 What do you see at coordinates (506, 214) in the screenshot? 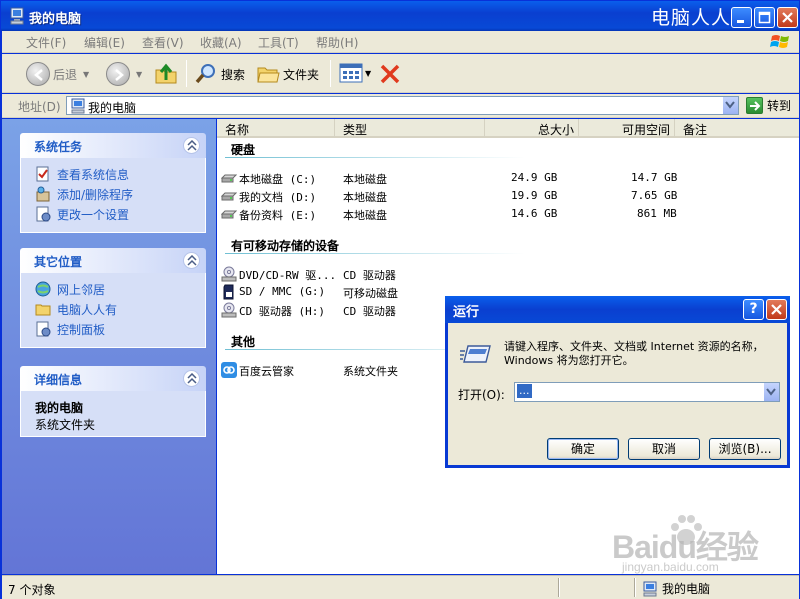
I see `drive-row: 备份资料 (E:) 本地磁盘 14.6 GB 861 MB` at bounding box center [506, 214].